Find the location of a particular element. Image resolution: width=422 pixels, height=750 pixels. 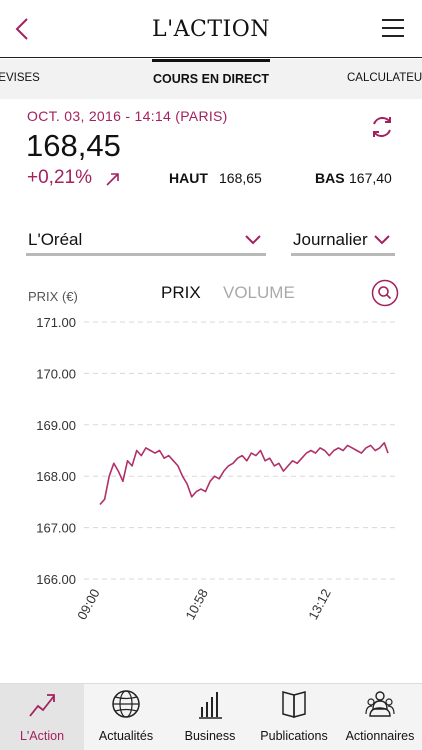

app-header: L'ACTION is located at coordinates (211, 29).